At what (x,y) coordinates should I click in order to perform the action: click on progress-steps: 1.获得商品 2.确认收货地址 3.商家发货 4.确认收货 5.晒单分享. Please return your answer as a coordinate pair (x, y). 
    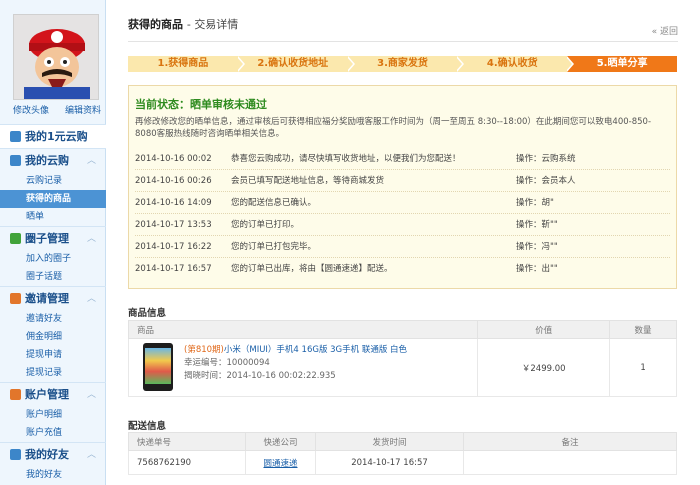
    Looking at the image, I should click on (402, 64).